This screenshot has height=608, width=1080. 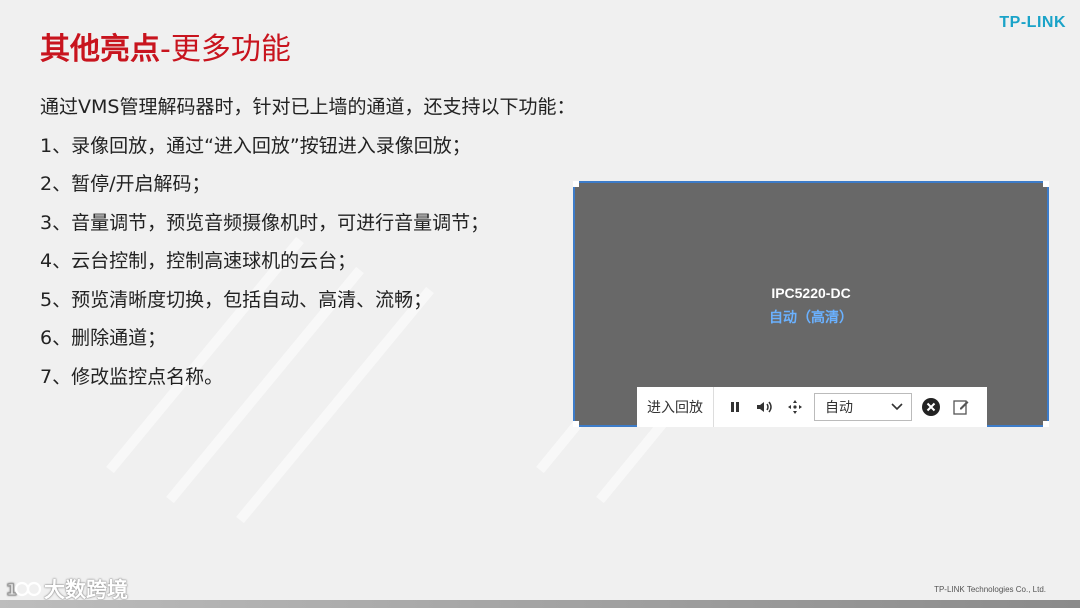 What do you see at coordinates (897, 407) in the screenshot?
I see `chevron-down-icon` at bounding box center [897, 407].